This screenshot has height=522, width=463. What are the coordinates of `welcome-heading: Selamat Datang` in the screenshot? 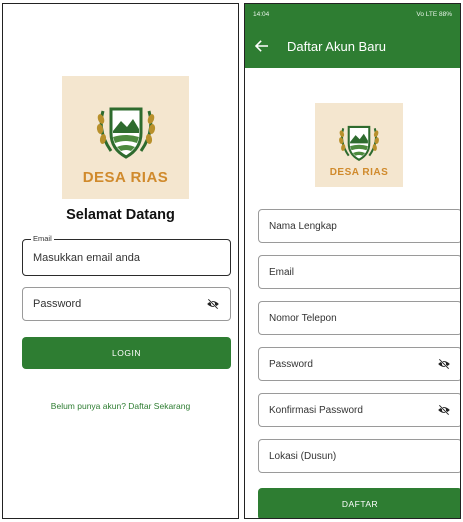 It's located at (120, 215).